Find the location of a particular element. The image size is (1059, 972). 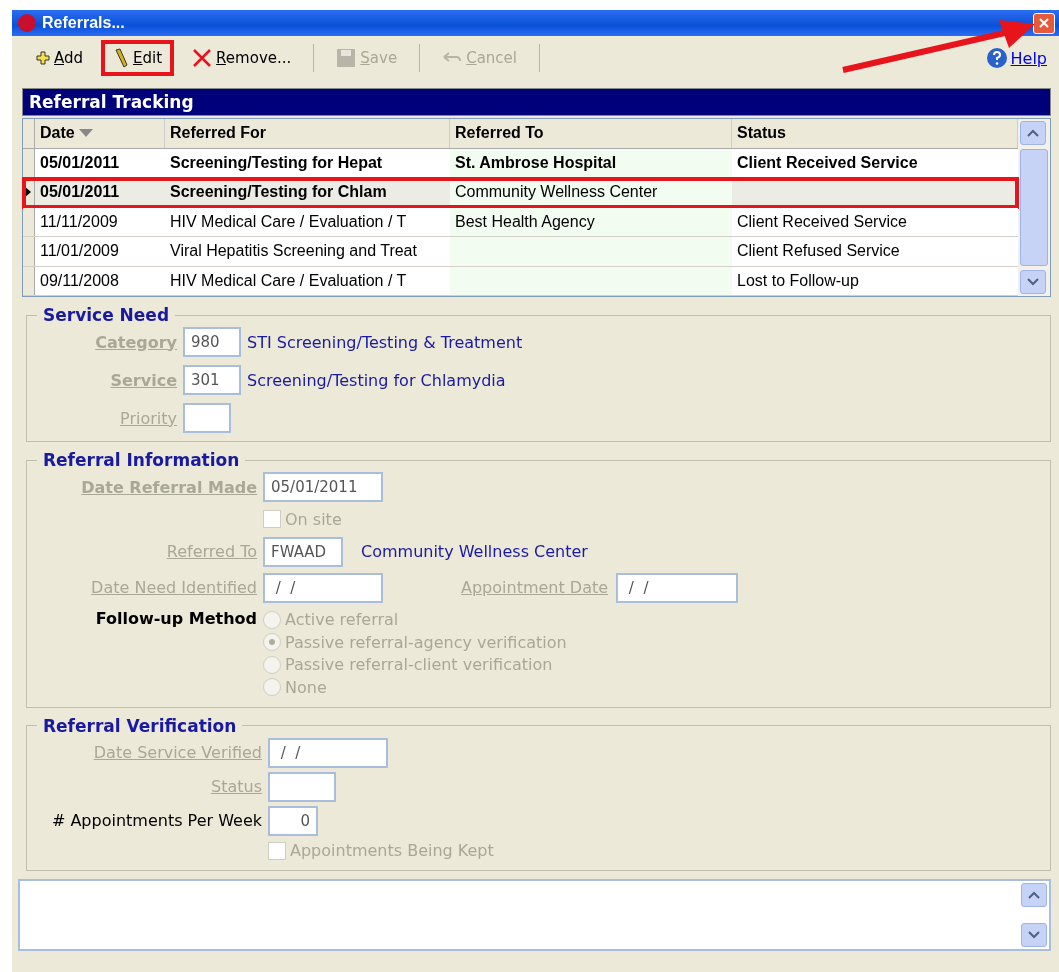

notes-field is located at coordinates (534, 915).